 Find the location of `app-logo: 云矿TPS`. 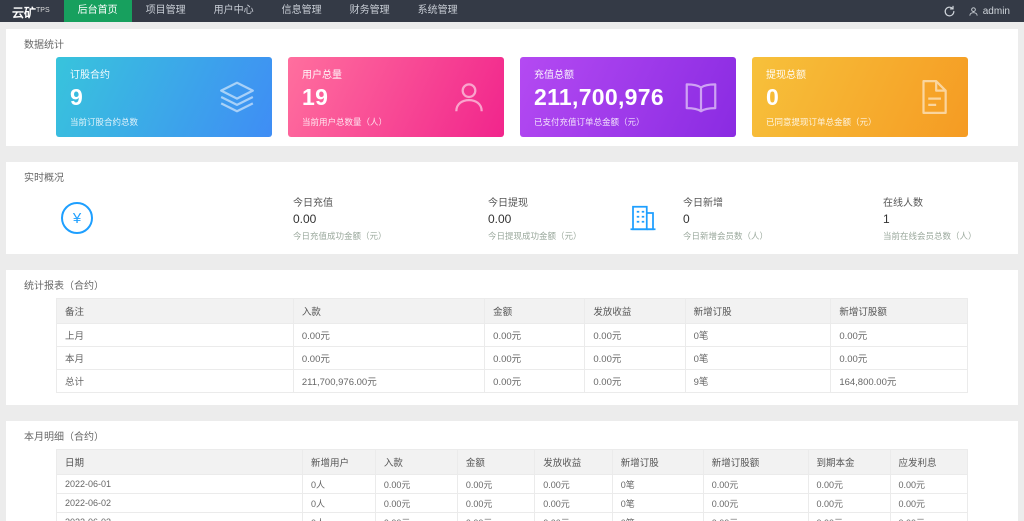

app-logo: 云矿TPS is located at coordinates (32, 11).